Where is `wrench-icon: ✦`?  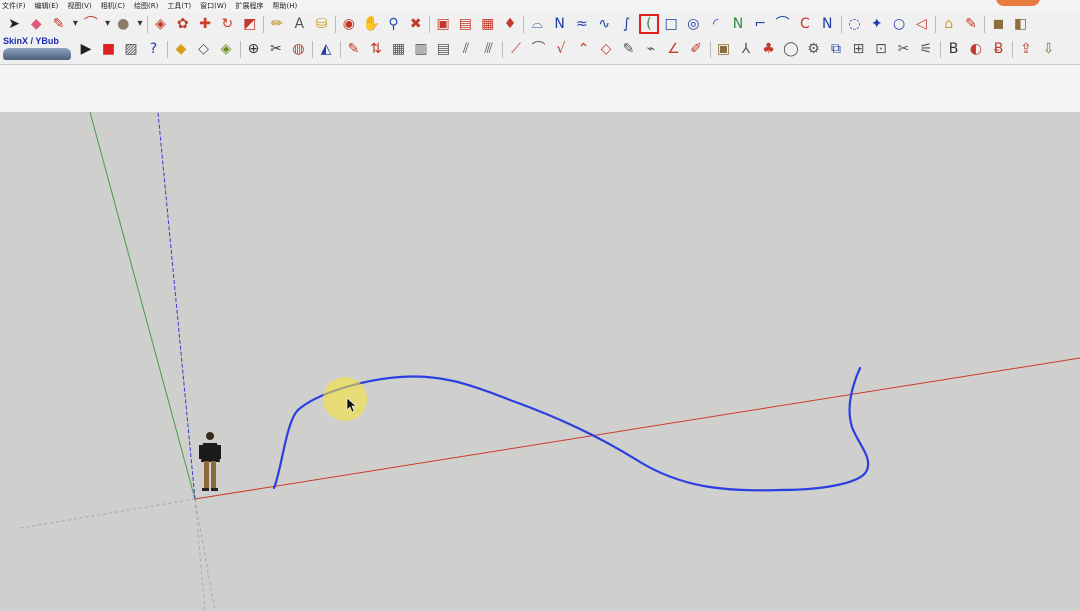
wrench-icon: ✦ is located at coordinates (877, 24).